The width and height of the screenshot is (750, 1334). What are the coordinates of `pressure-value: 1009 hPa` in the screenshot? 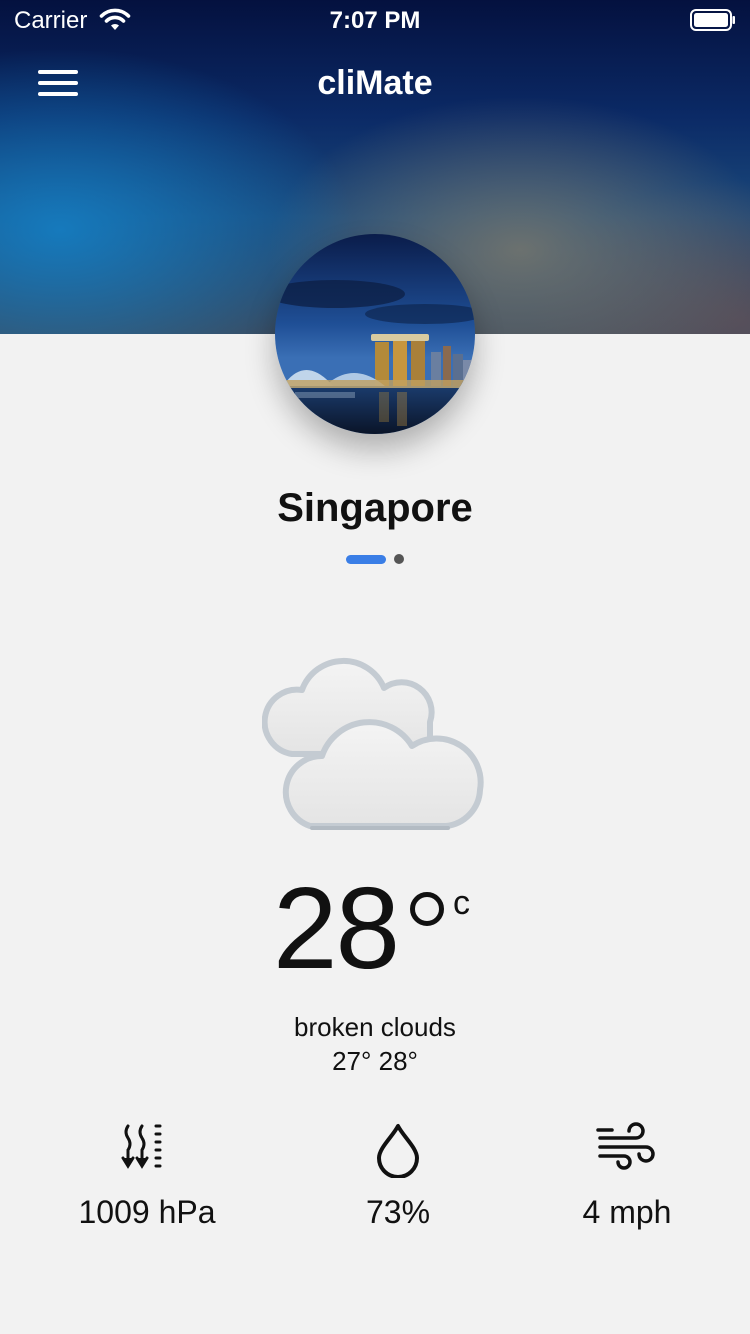 It's located at (147, 1212).